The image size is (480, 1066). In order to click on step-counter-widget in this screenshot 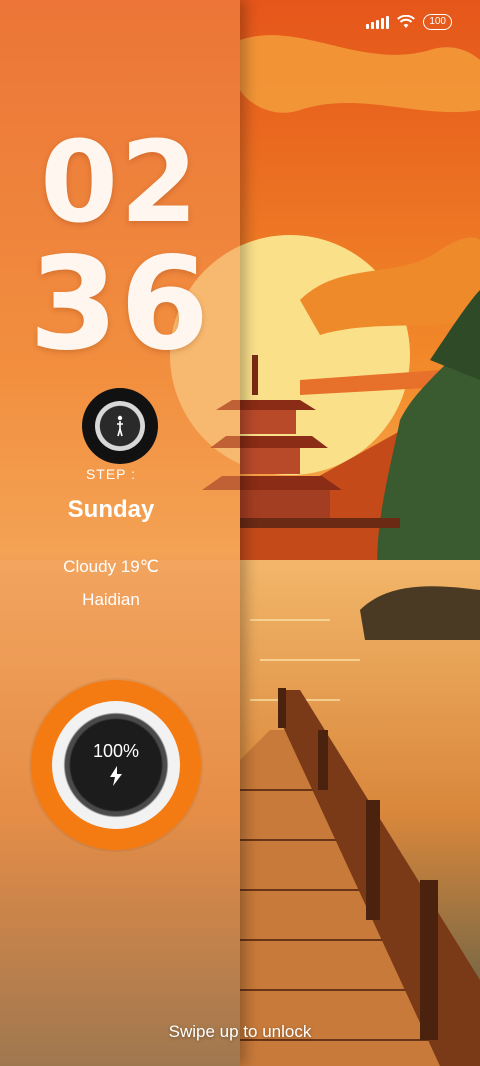, I will do `click(120, 426)`.